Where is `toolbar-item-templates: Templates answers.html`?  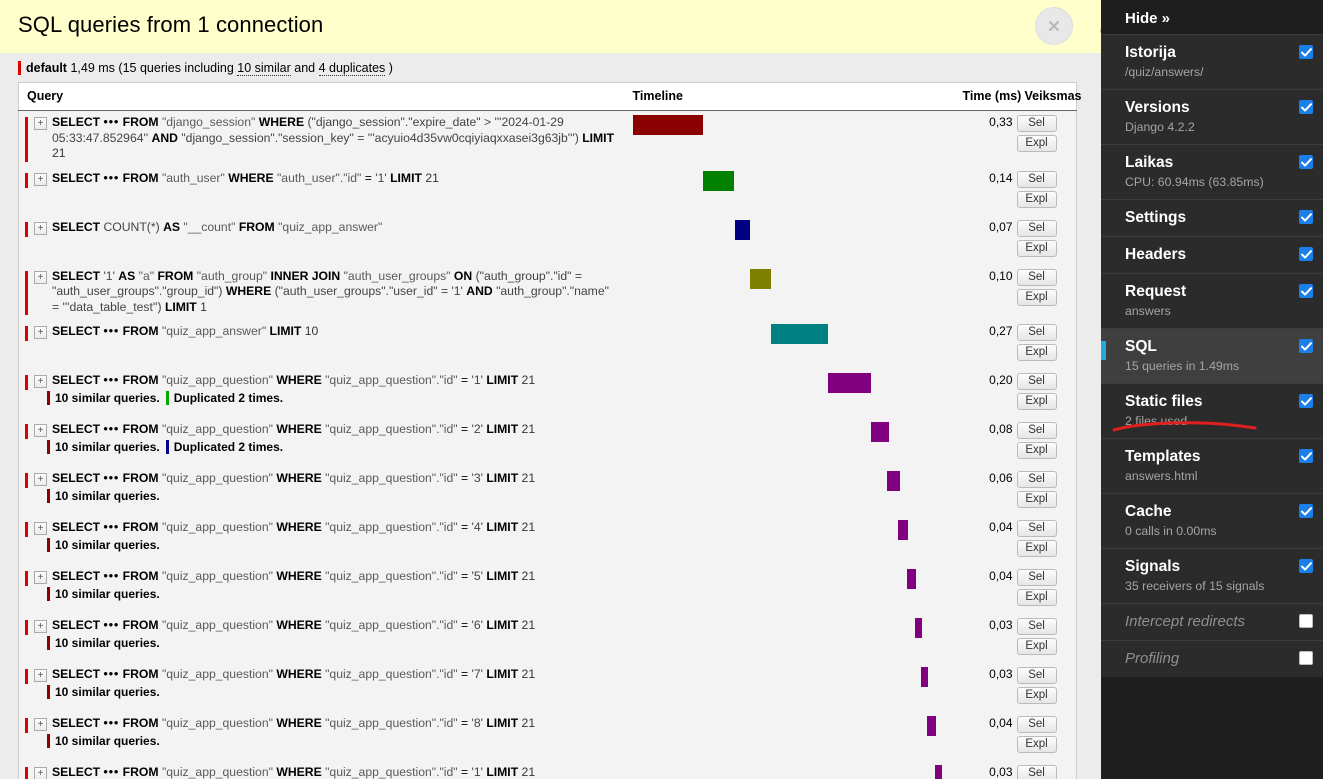
toolbar-item-templates: Templates answers.html is located at coordinates (1212, 465).